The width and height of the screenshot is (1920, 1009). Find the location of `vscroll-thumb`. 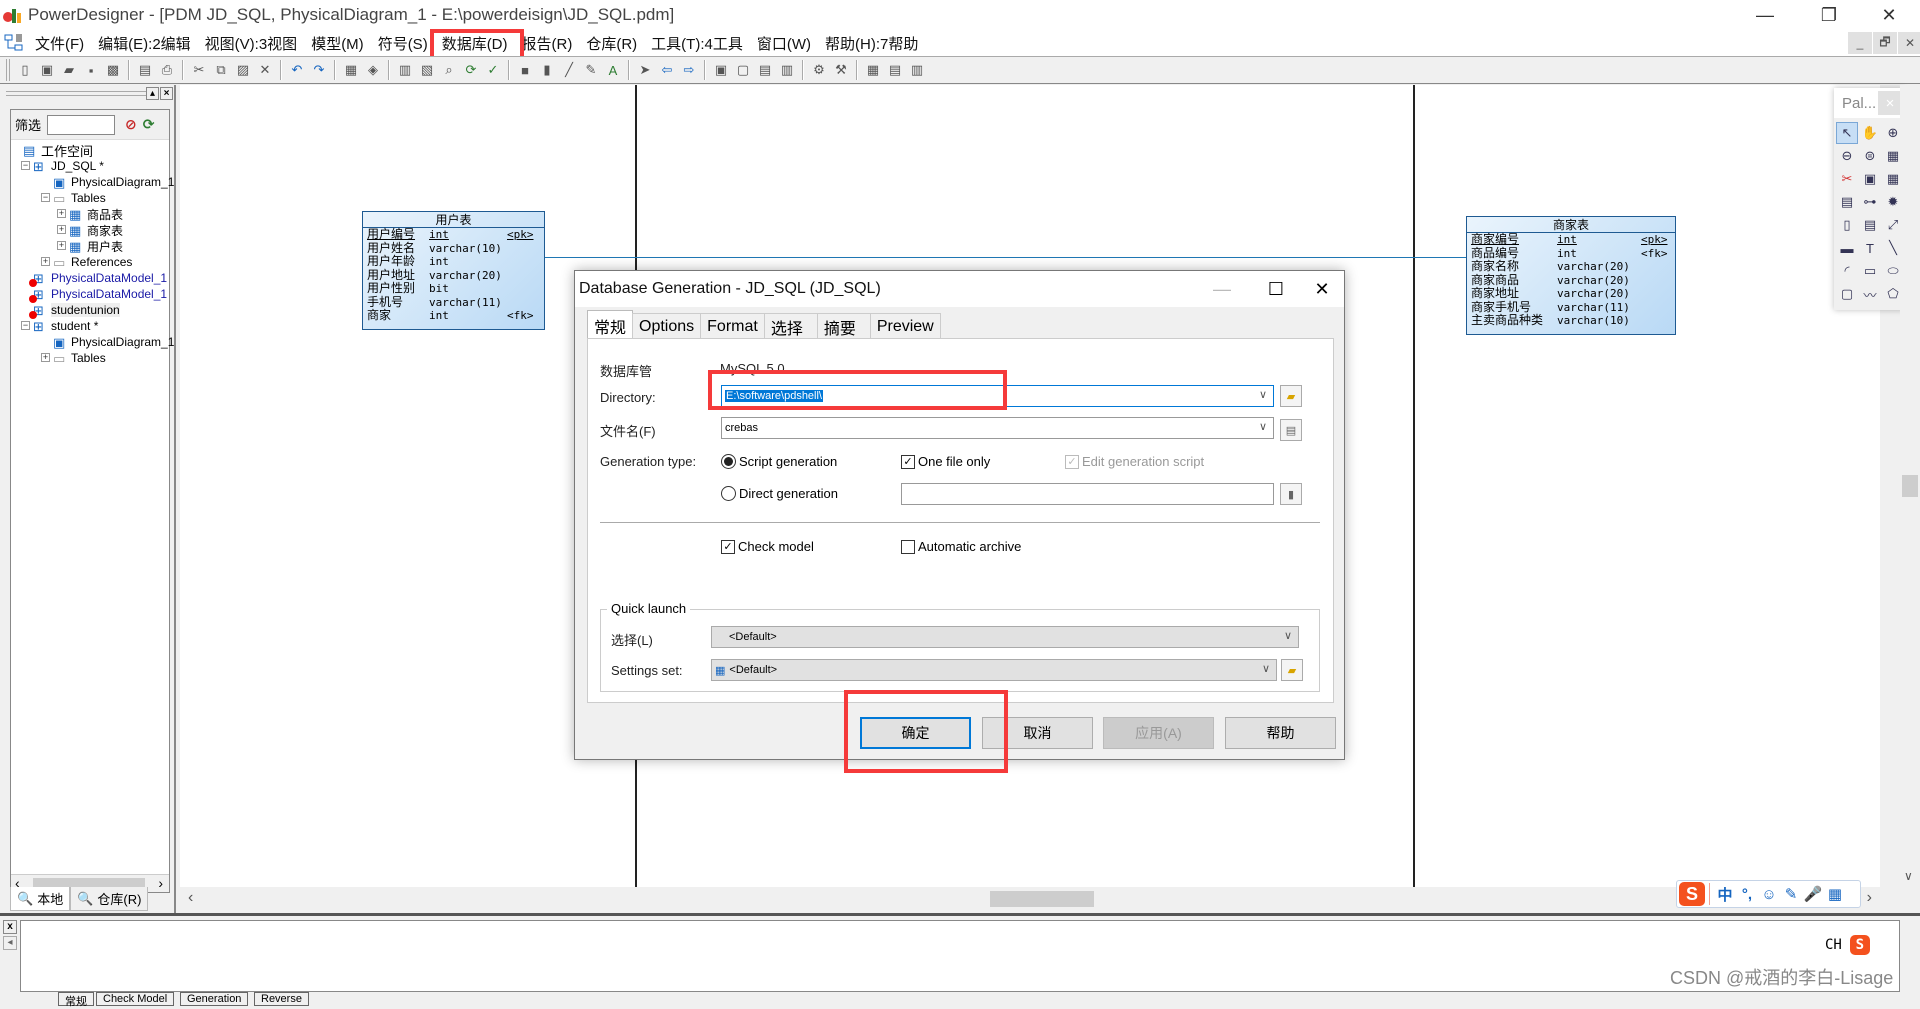

vscroll-thumb is located at coordinates (1910, 486).